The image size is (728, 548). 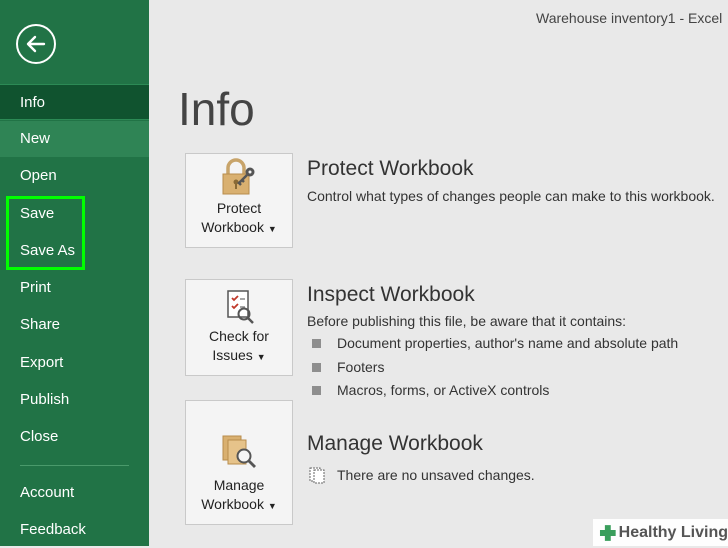 What do you see at coordinates (45, 399) in the screenshot?
I see `sidebar-item-label: Publish` at bounding box center [45, 399].